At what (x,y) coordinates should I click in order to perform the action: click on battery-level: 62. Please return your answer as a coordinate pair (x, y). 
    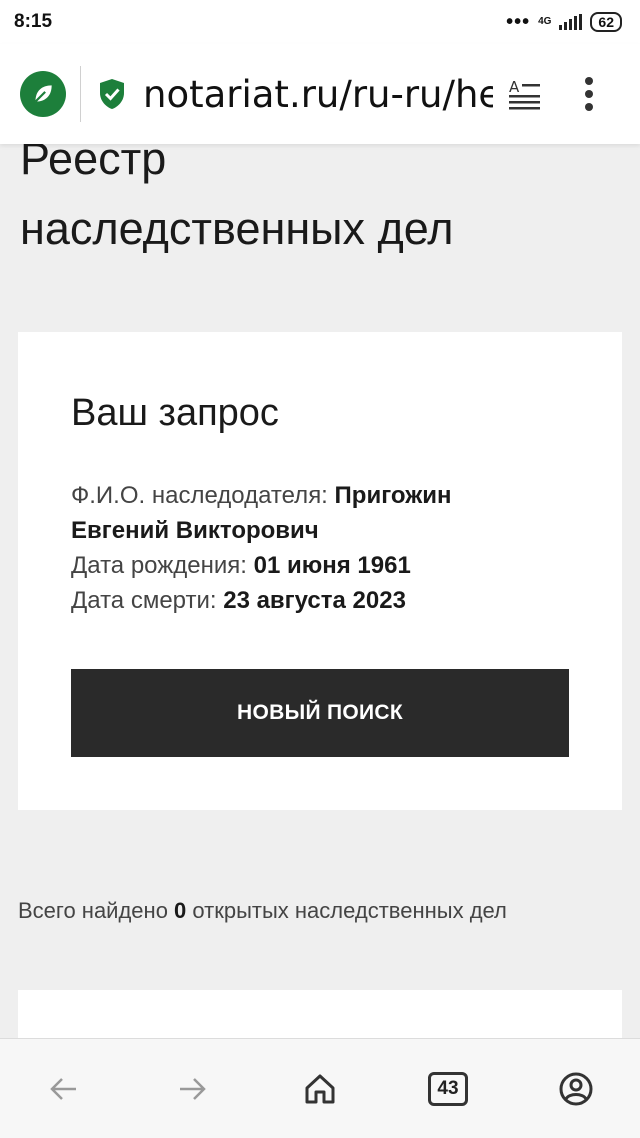
    Looking at the image, I should click on (606, 22).